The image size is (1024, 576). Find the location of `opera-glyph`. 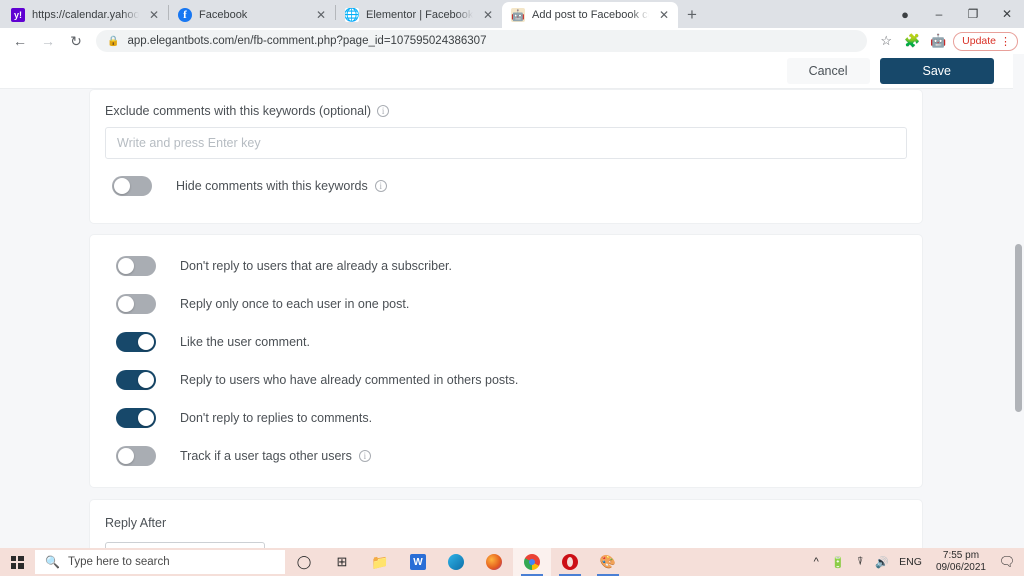

opera-glyph is located at coordinates (570, 562).